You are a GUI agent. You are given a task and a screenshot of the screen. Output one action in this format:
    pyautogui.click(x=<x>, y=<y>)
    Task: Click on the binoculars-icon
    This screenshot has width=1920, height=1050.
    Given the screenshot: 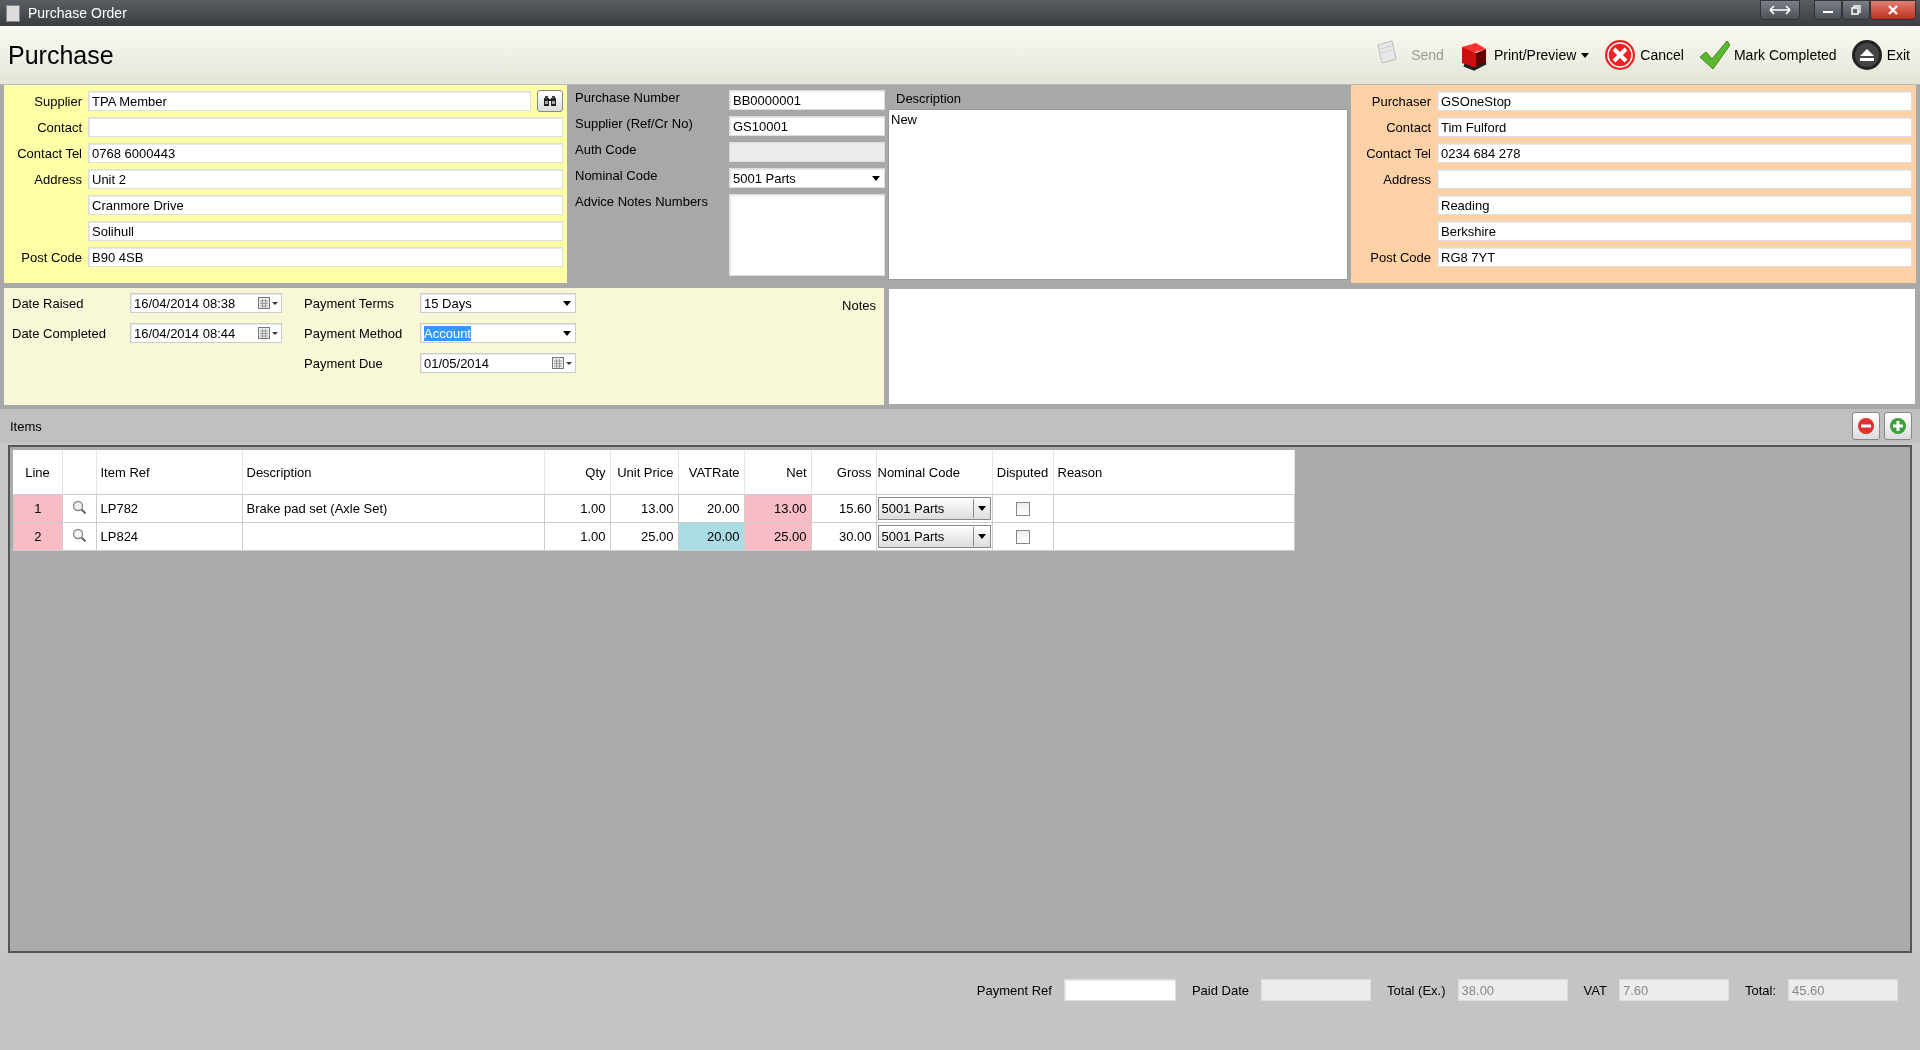 What is the action you would take?
    pyautogui.click(x=550, y=101)
    